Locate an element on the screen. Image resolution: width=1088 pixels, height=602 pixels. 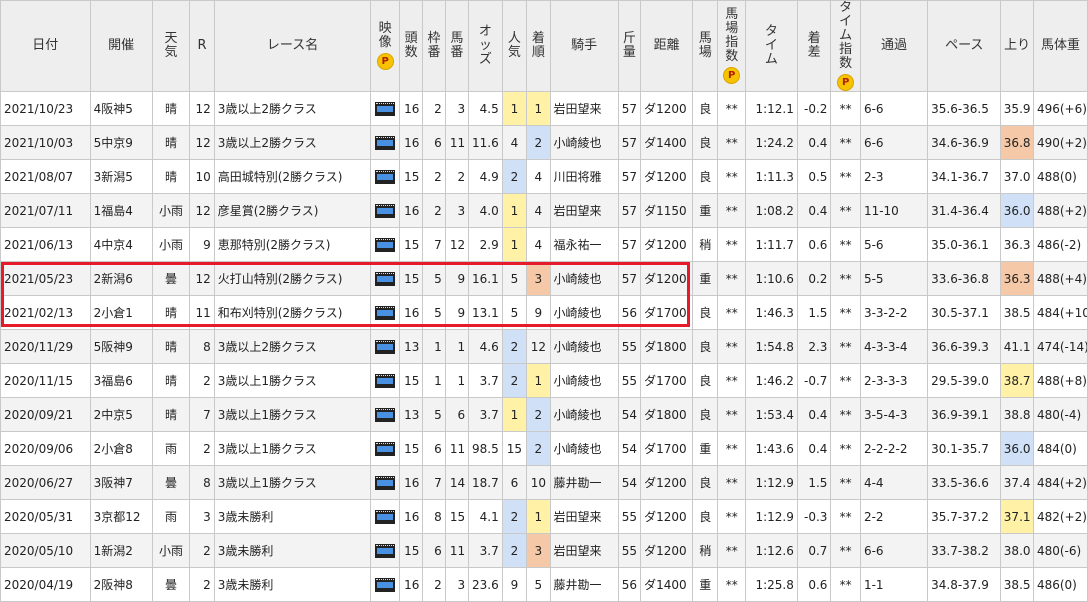
header-umaban: 馬番 is located at coordinates (457, 46).